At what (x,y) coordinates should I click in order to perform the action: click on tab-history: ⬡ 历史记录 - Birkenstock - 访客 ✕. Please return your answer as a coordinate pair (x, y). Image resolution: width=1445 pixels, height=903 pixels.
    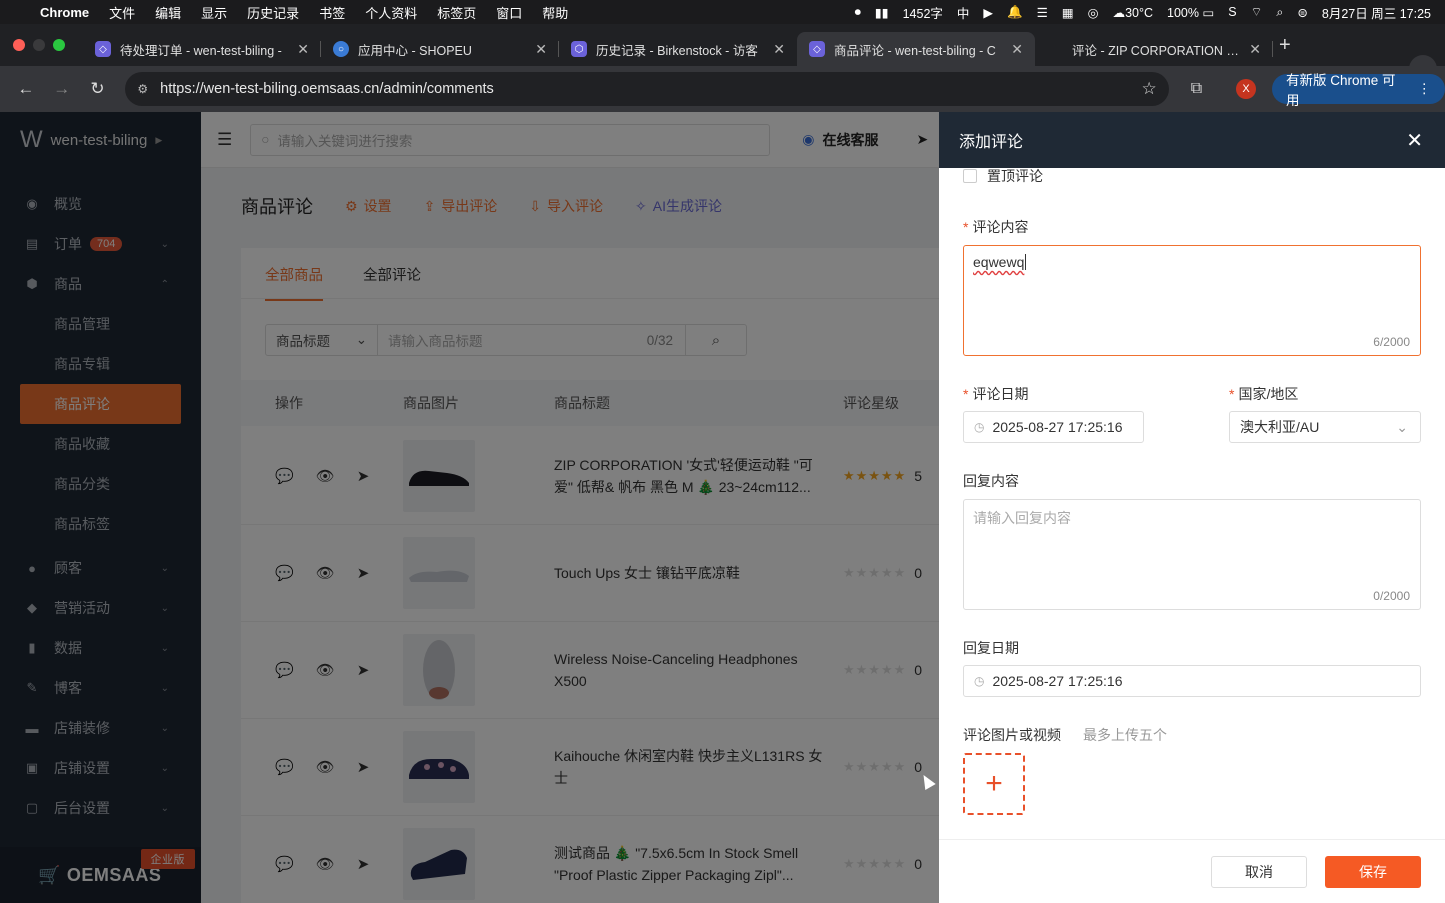
    Looking at the image, I should click on (678, 49).